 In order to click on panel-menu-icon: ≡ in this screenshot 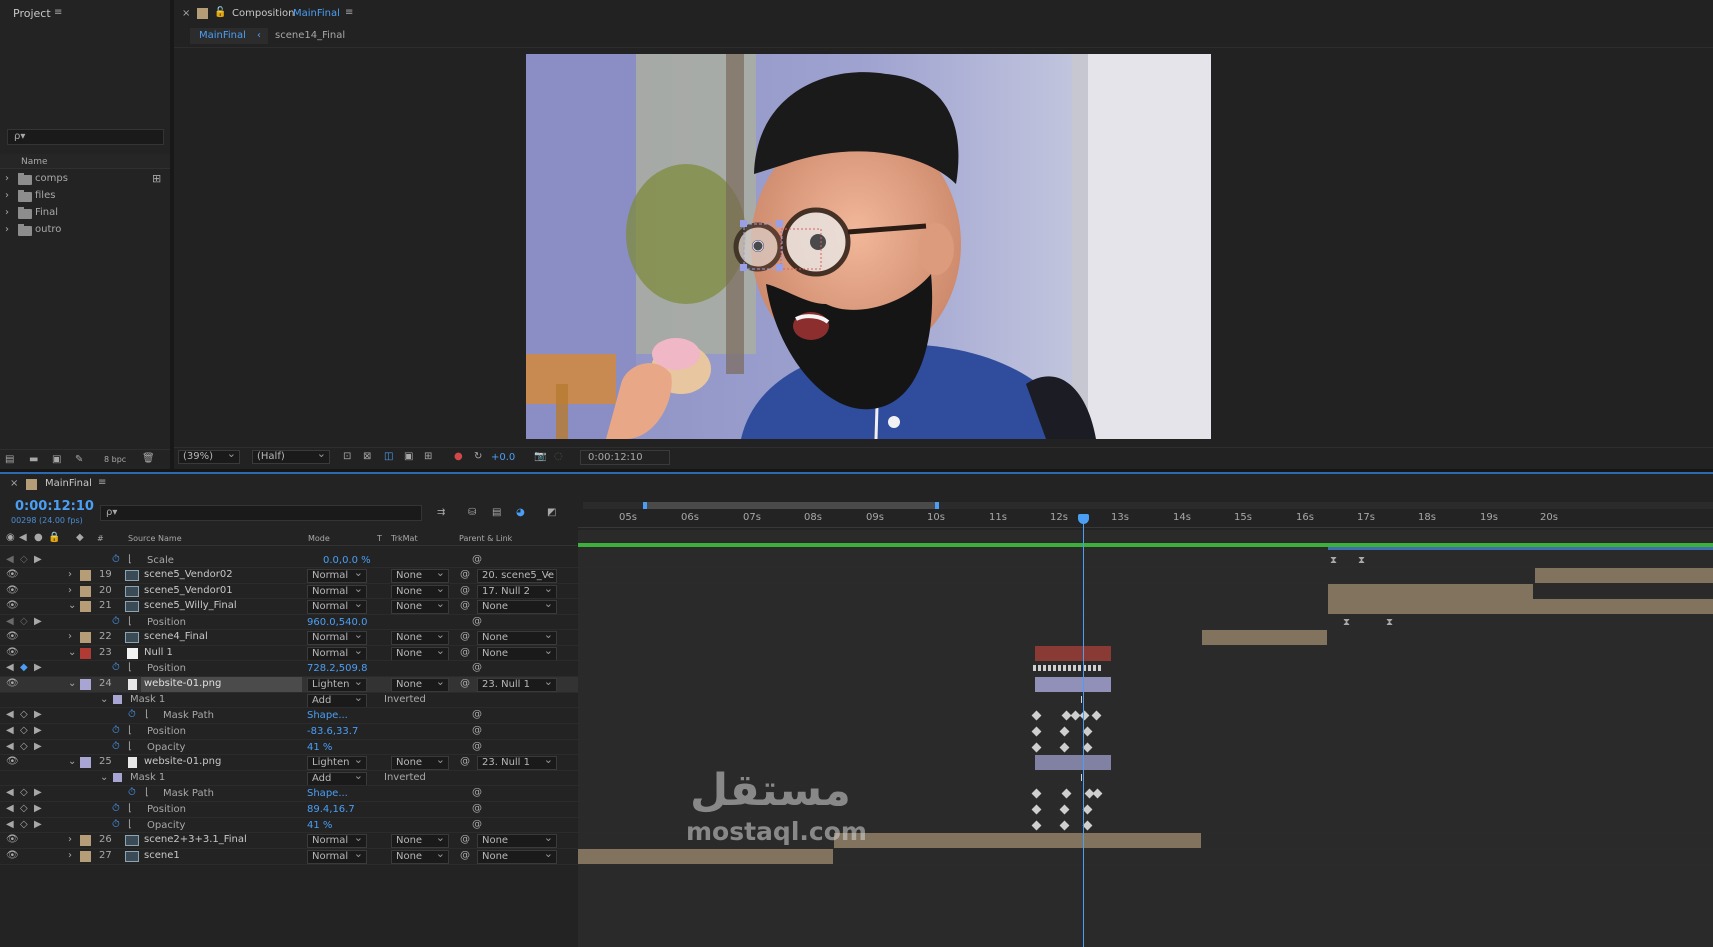, I will do `click(58, 13)`.